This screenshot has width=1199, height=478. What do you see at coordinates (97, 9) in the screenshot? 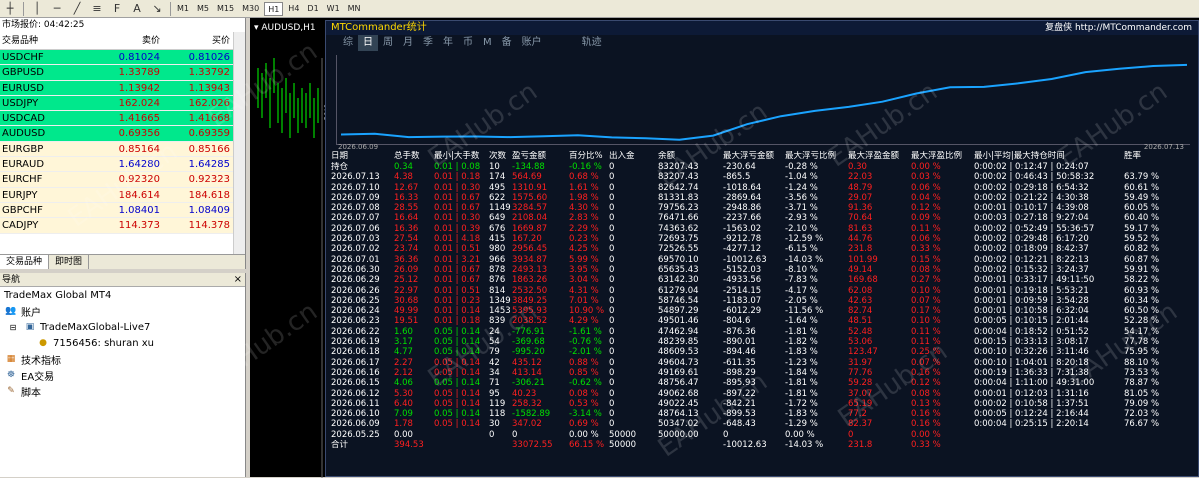
I see `channel-icon: ≡` at bounding box center [97, 9].